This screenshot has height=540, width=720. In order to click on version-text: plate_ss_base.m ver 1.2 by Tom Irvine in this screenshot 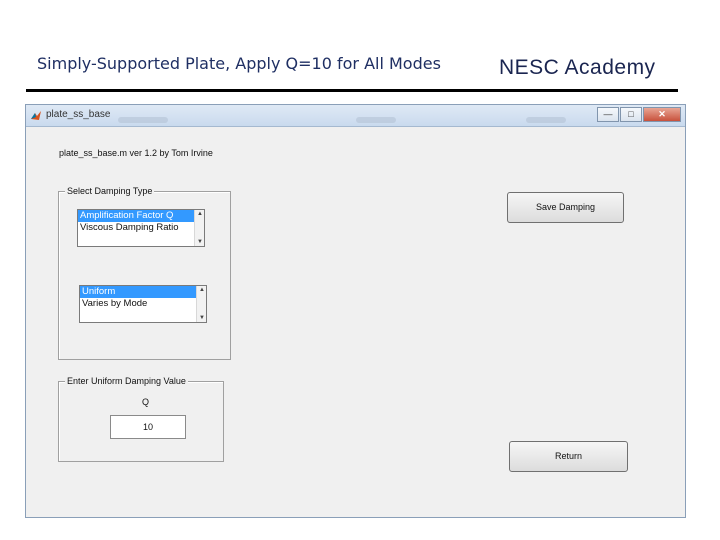, I will do `click(136, 153)`.